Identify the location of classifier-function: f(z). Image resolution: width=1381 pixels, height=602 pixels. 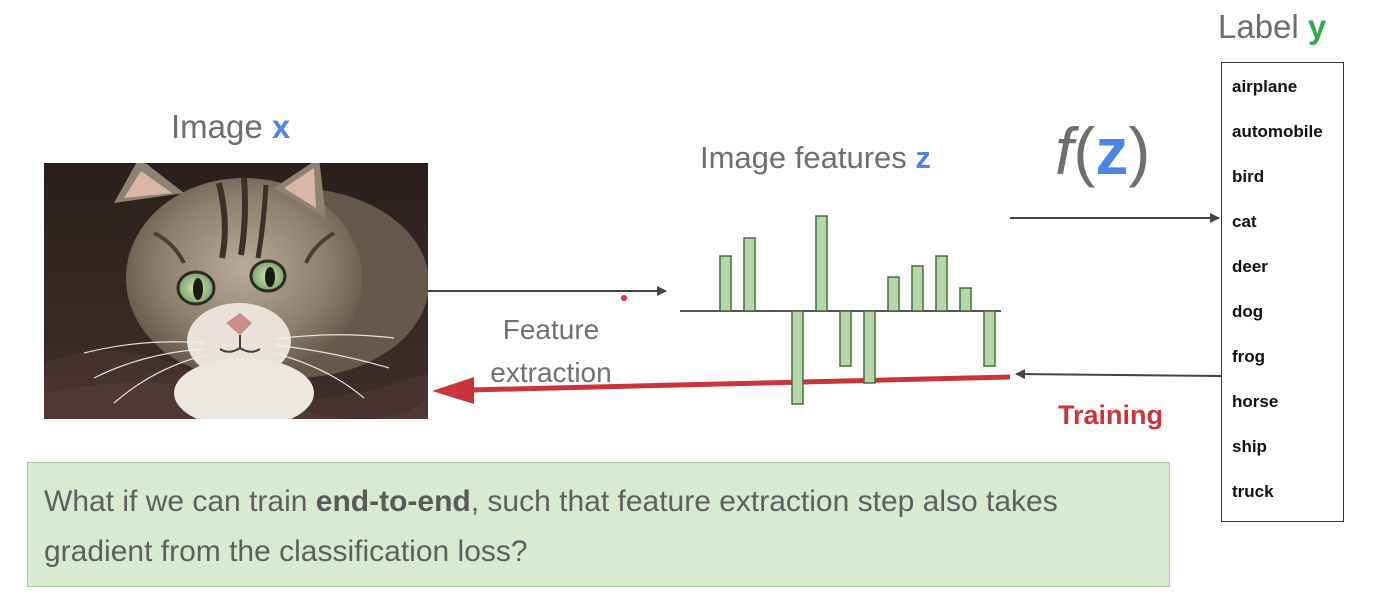
(1102, 151).